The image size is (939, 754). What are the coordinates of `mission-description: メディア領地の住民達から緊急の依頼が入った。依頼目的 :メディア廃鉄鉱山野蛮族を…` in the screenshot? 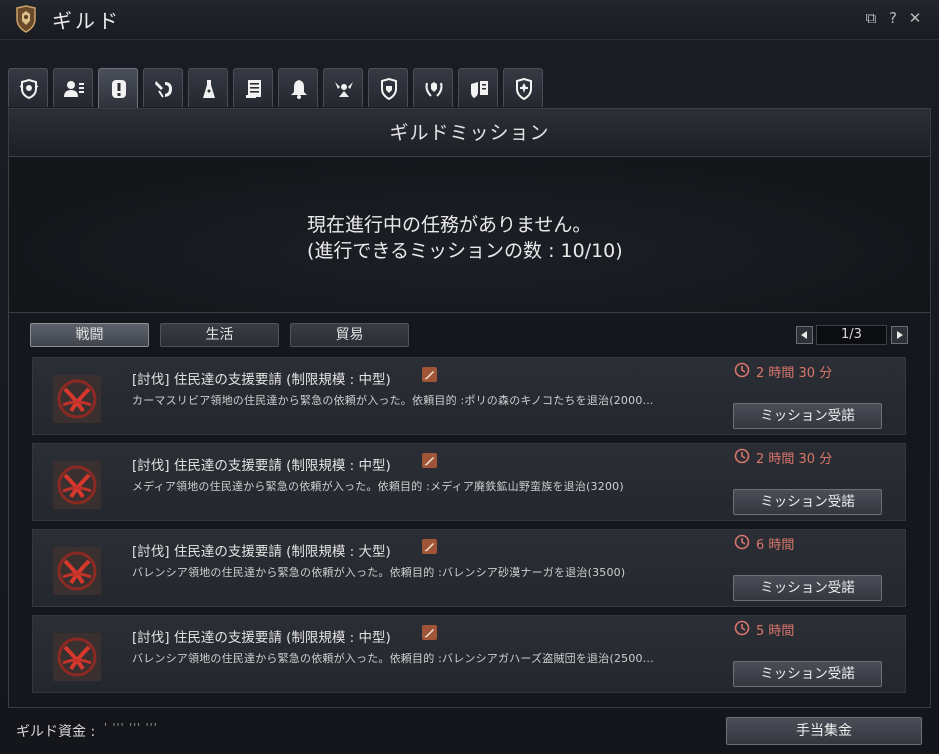 It's located at (378, 486).